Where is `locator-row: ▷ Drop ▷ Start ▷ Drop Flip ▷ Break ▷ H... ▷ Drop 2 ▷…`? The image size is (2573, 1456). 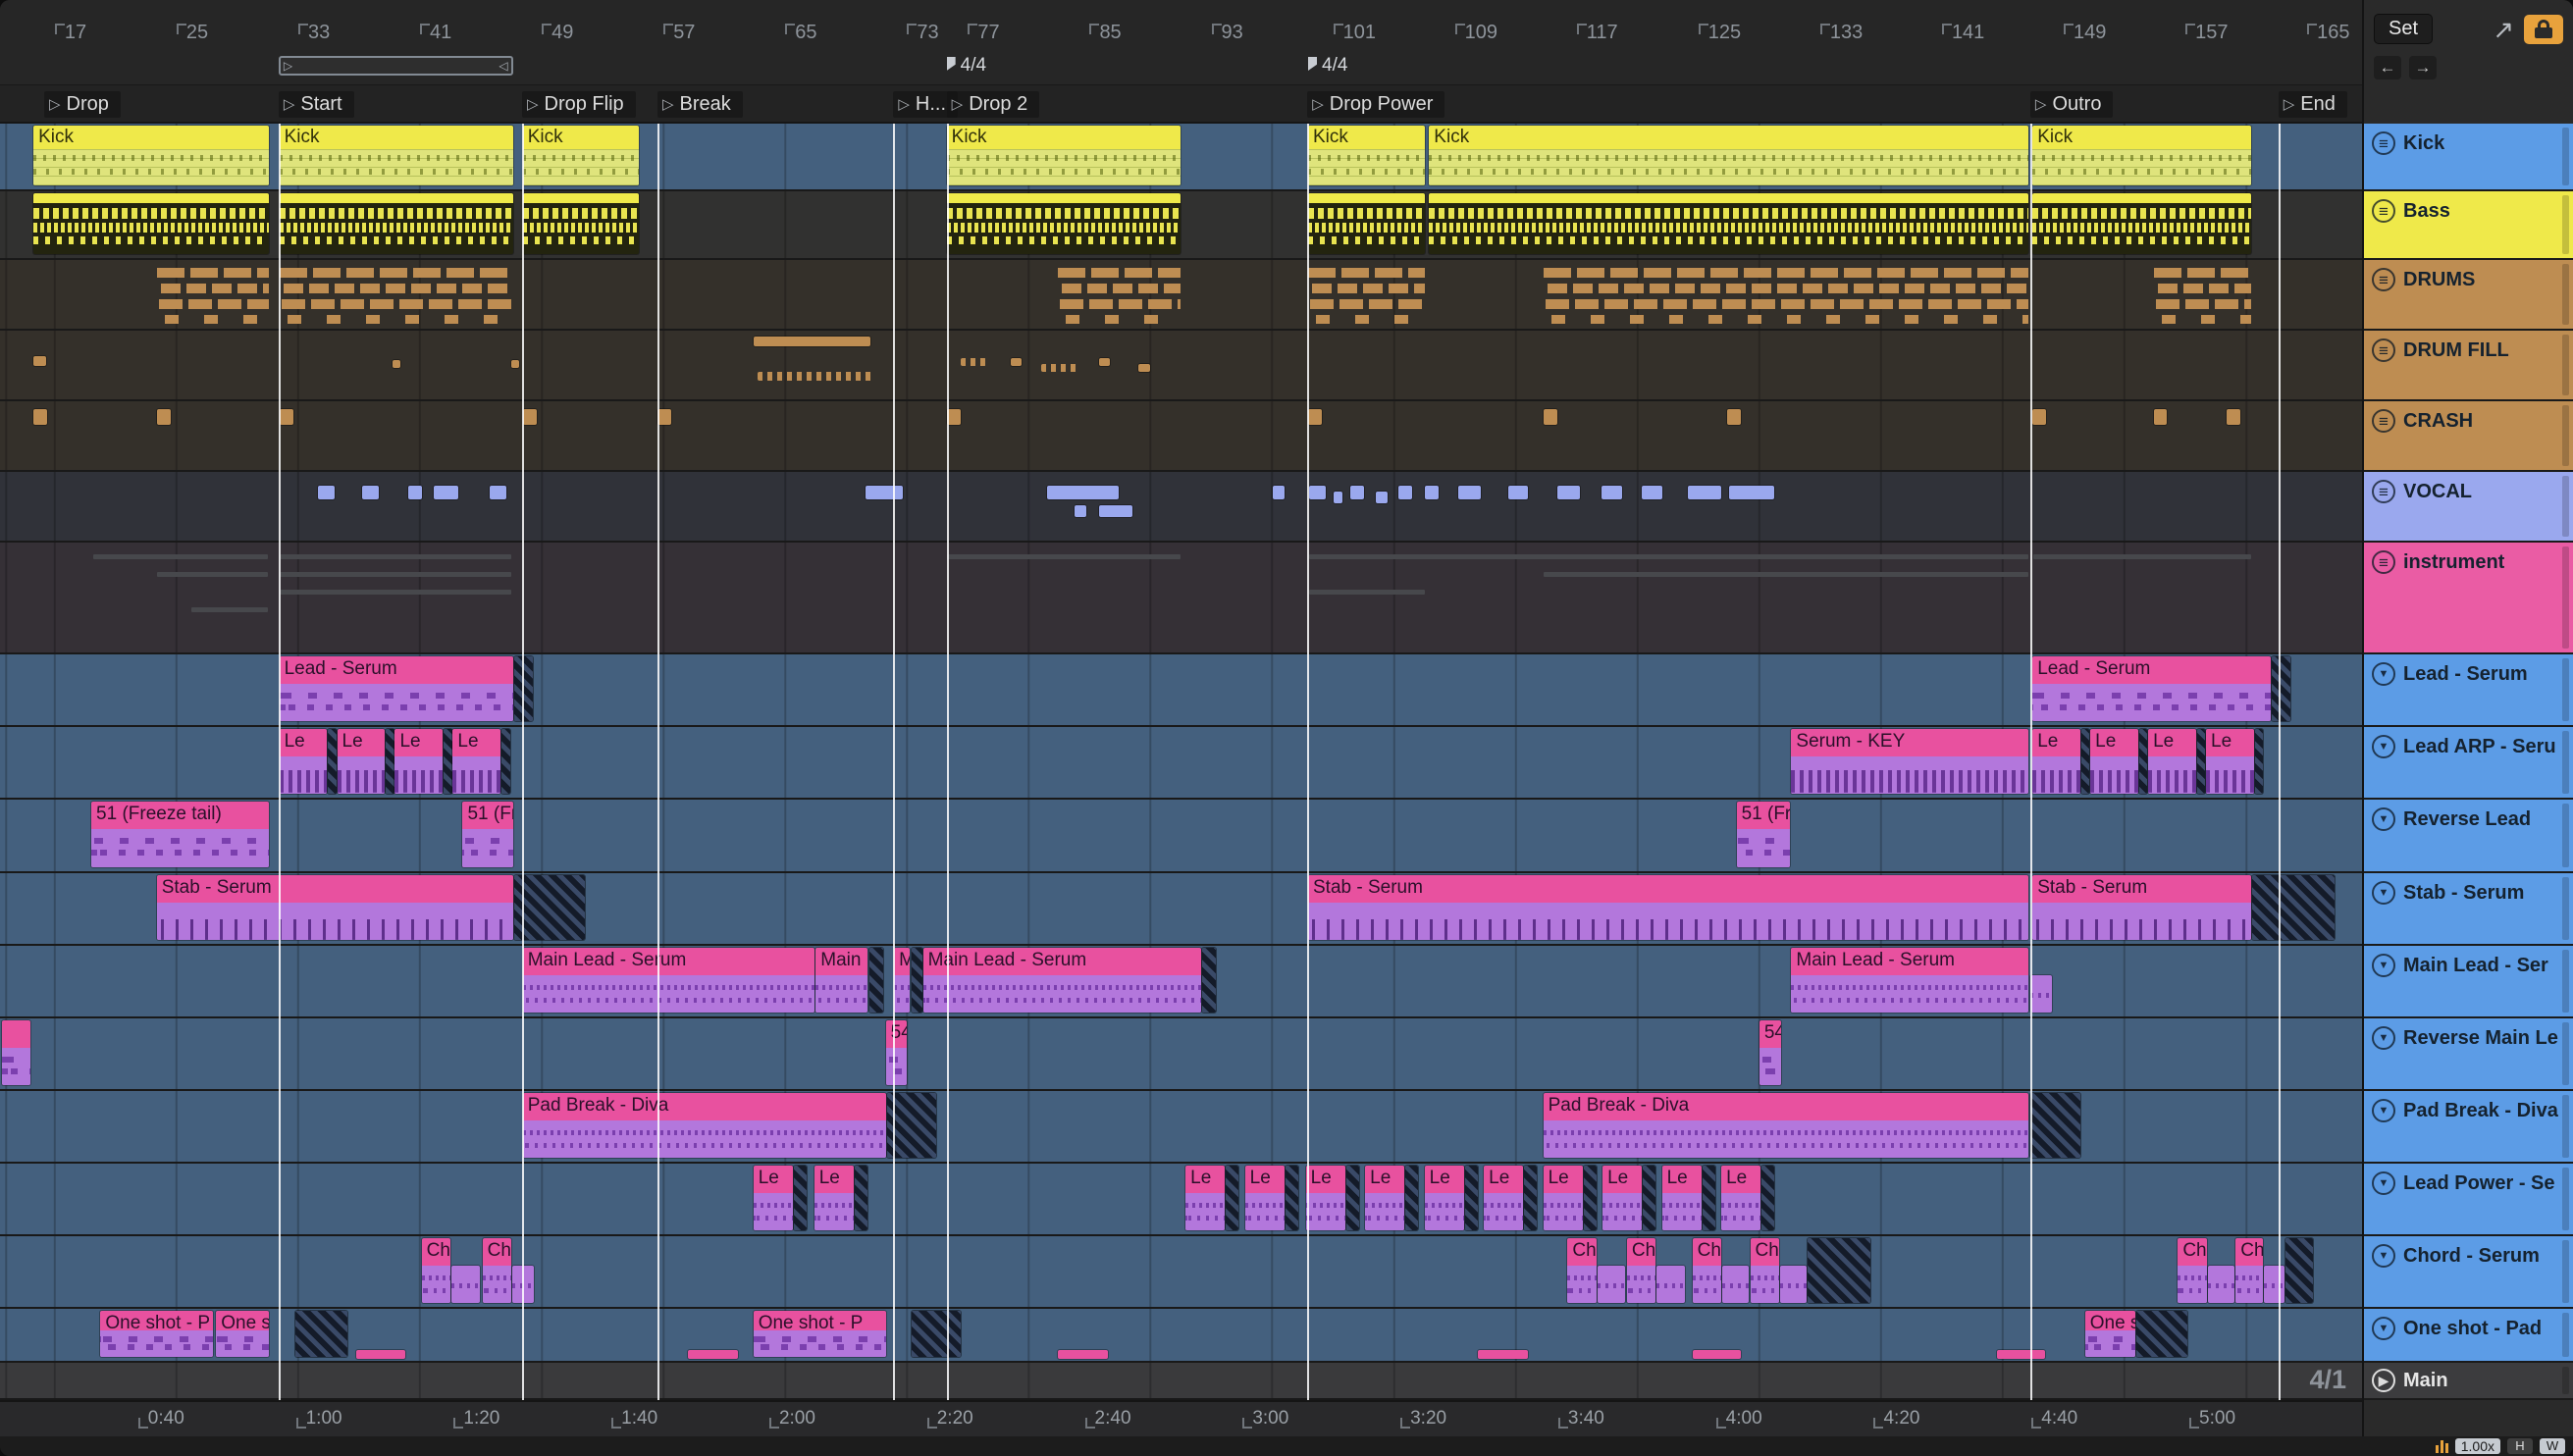
locator-row: ▷ Drop ▷ Start ▷ Drop Flip ▷ Break ▷ H... ▷ Drop 2 ▷… is located at coordinates (1181, 104).